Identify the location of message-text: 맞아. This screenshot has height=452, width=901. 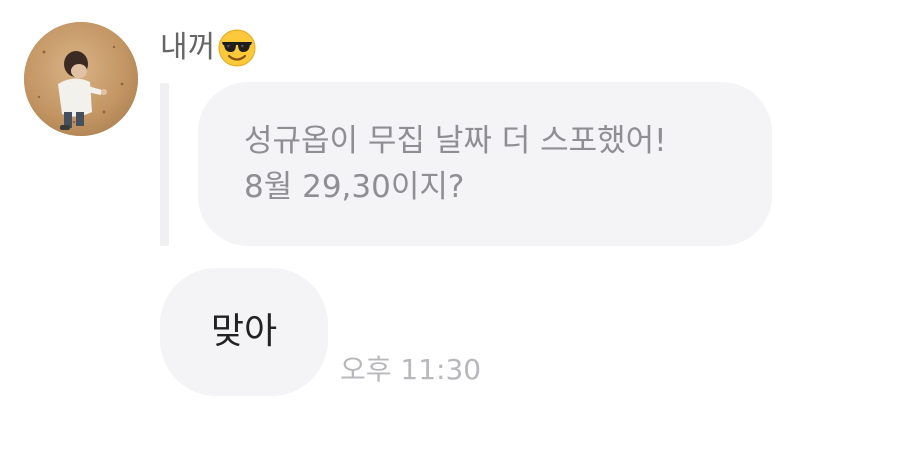
(244, 331).